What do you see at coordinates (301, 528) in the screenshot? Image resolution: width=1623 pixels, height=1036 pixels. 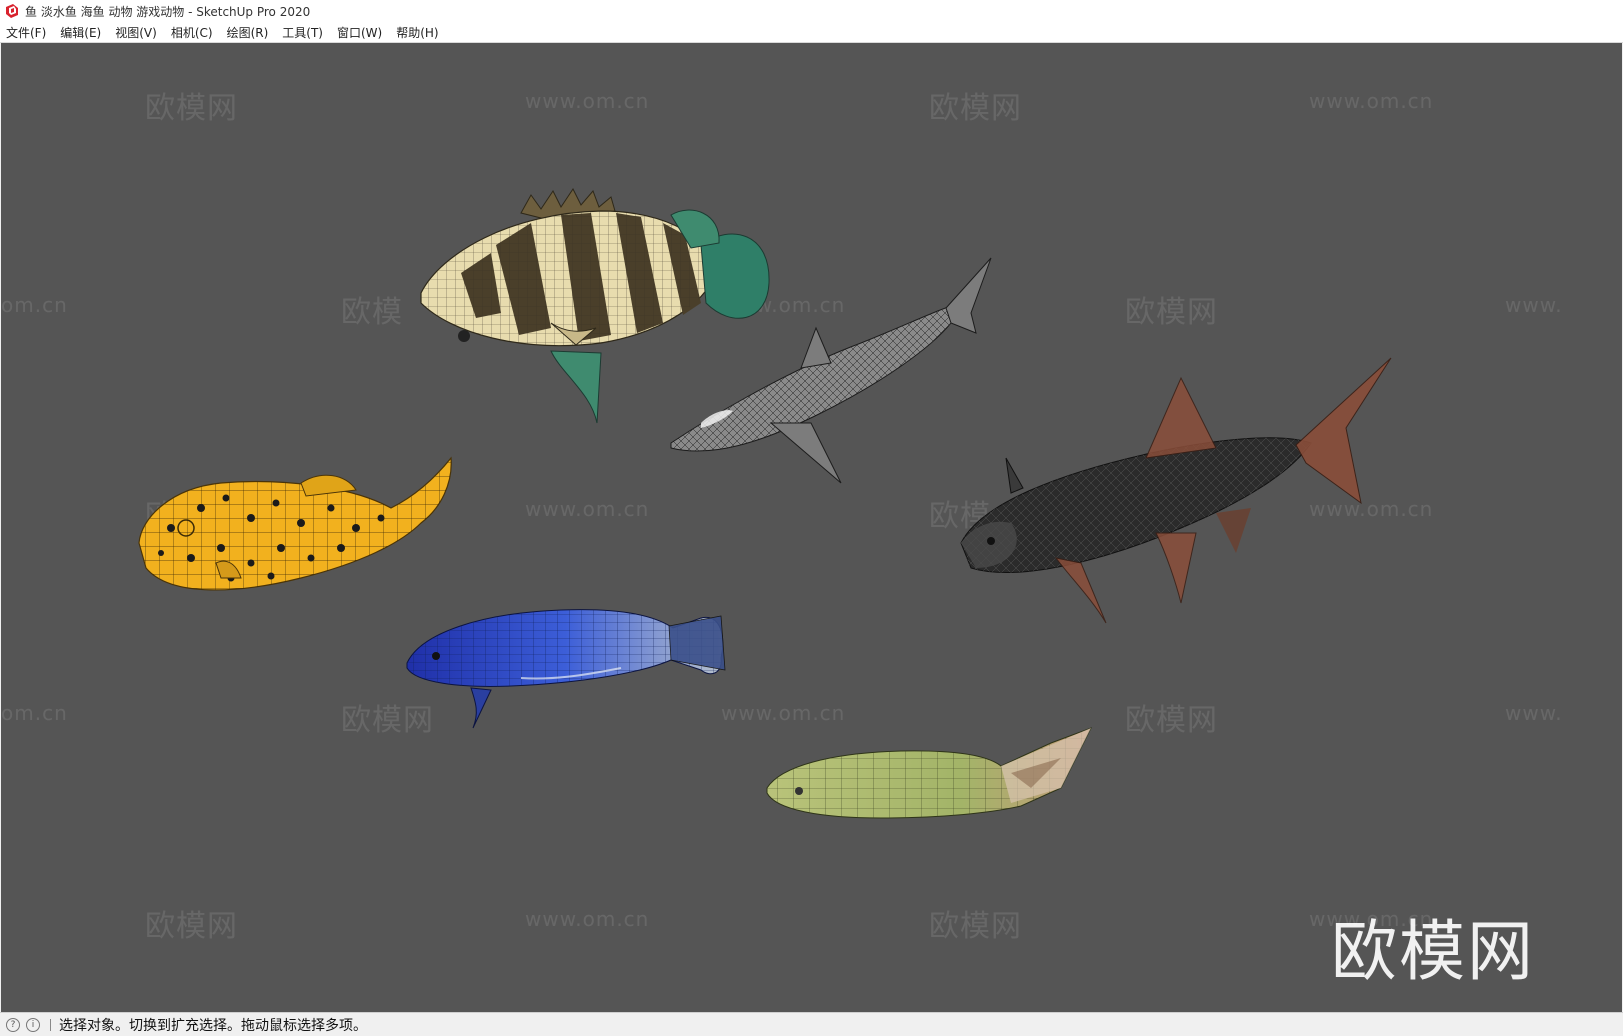 I see `yellow-boxfish-model` at bounding box center [301, 528].